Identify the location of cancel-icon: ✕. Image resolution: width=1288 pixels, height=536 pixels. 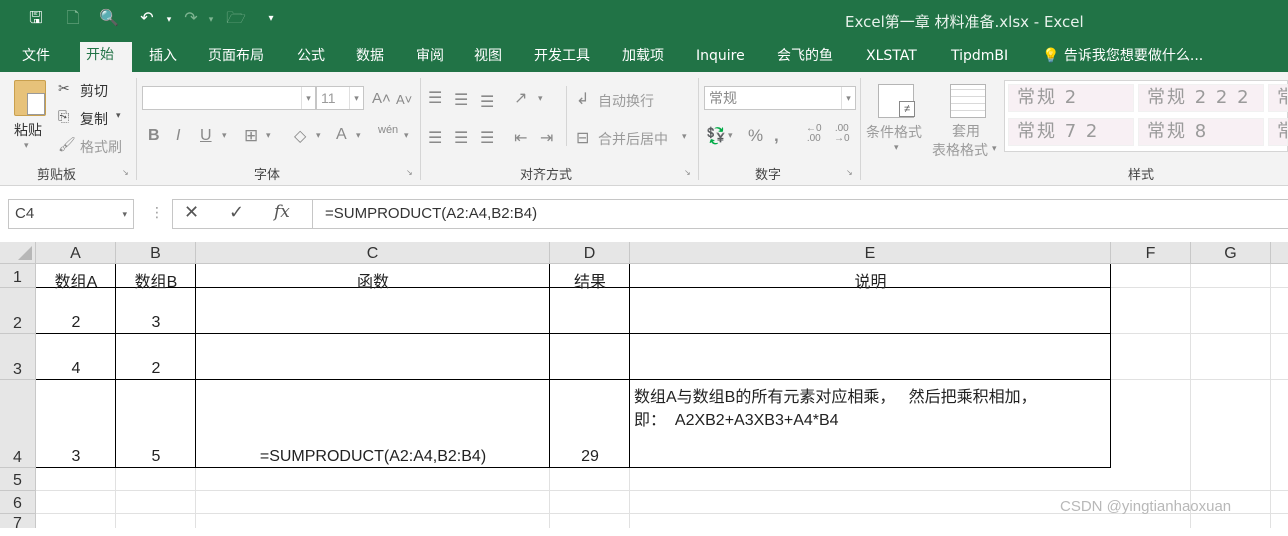
(191, 212).